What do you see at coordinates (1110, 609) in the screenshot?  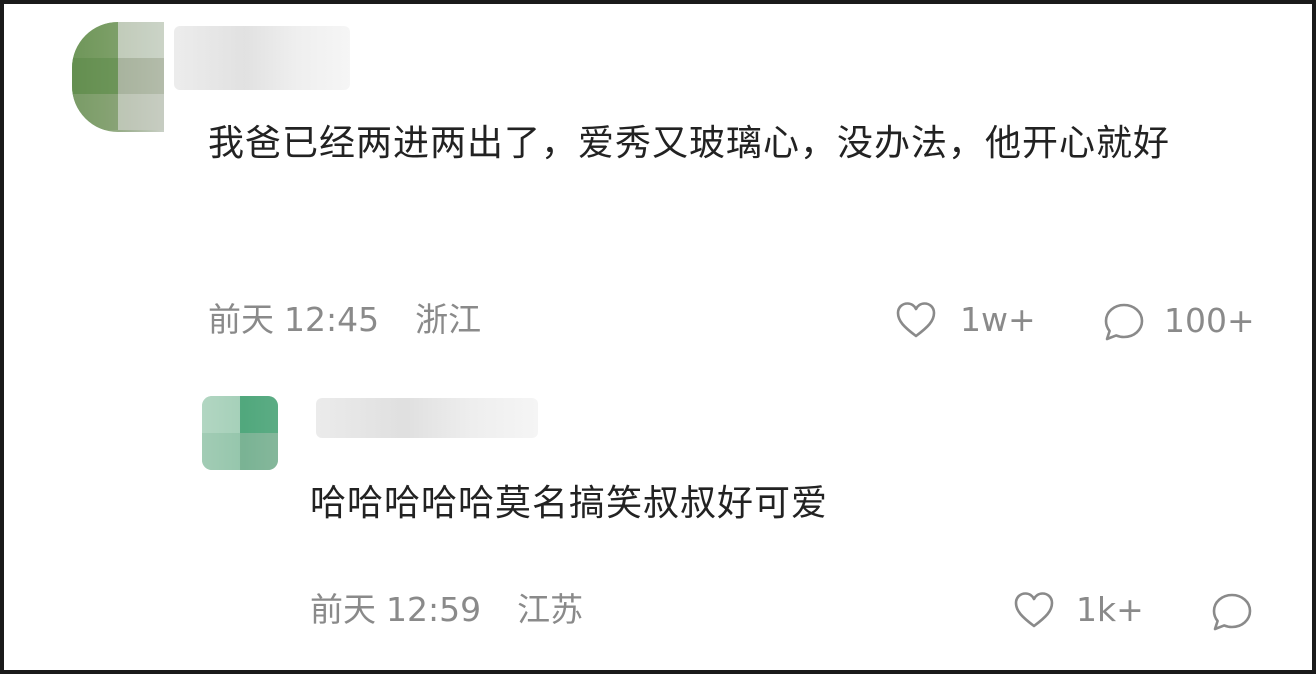 I see `reply-like-count: 1k+` at bounding box center [1110, 609].